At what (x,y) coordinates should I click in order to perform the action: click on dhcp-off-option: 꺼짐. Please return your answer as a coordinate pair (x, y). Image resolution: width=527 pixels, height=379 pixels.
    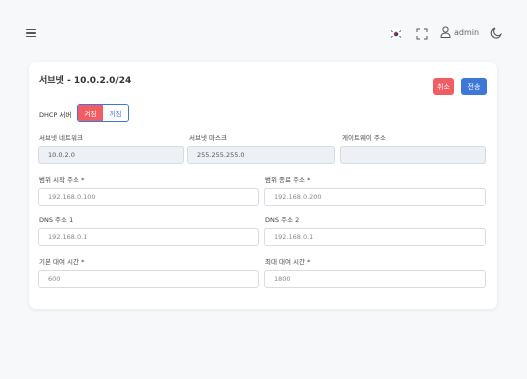
    Looking at the image, I should click on (115, 113).